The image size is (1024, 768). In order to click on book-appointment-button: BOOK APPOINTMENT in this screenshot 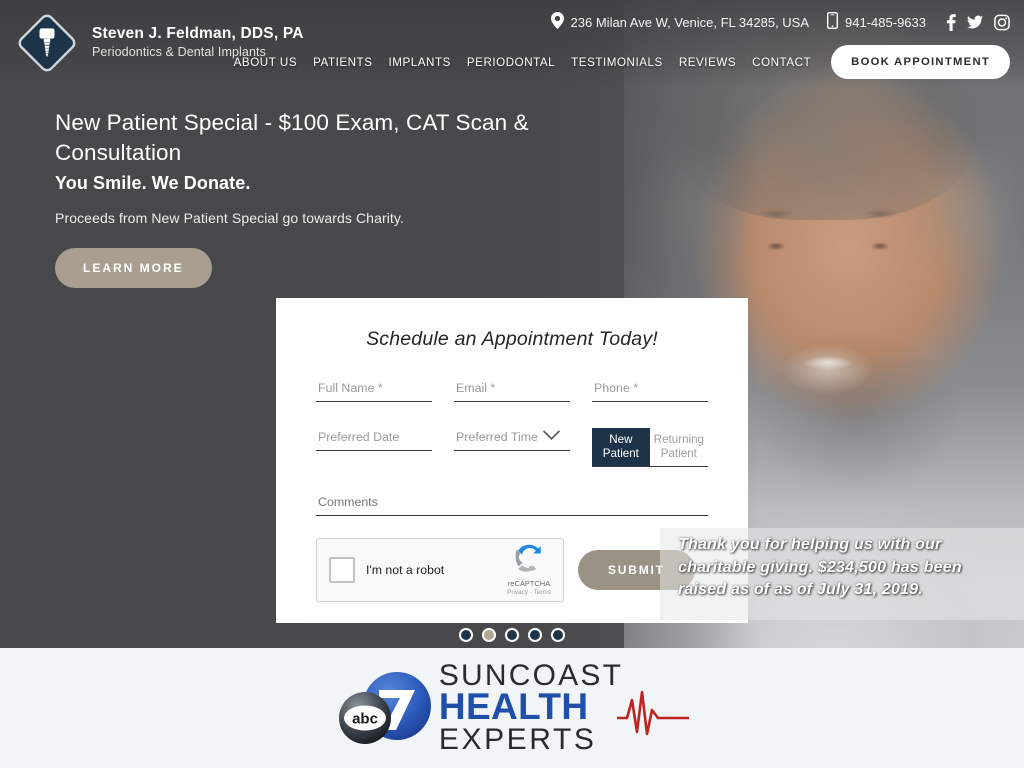, I will do `click(920, 62)`.